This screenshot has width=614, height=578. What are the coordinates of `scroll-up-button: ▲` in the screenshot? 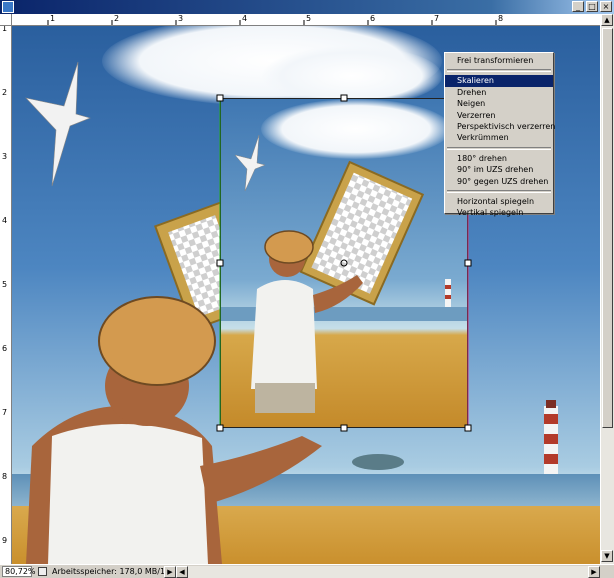 It's located at (607, 20).